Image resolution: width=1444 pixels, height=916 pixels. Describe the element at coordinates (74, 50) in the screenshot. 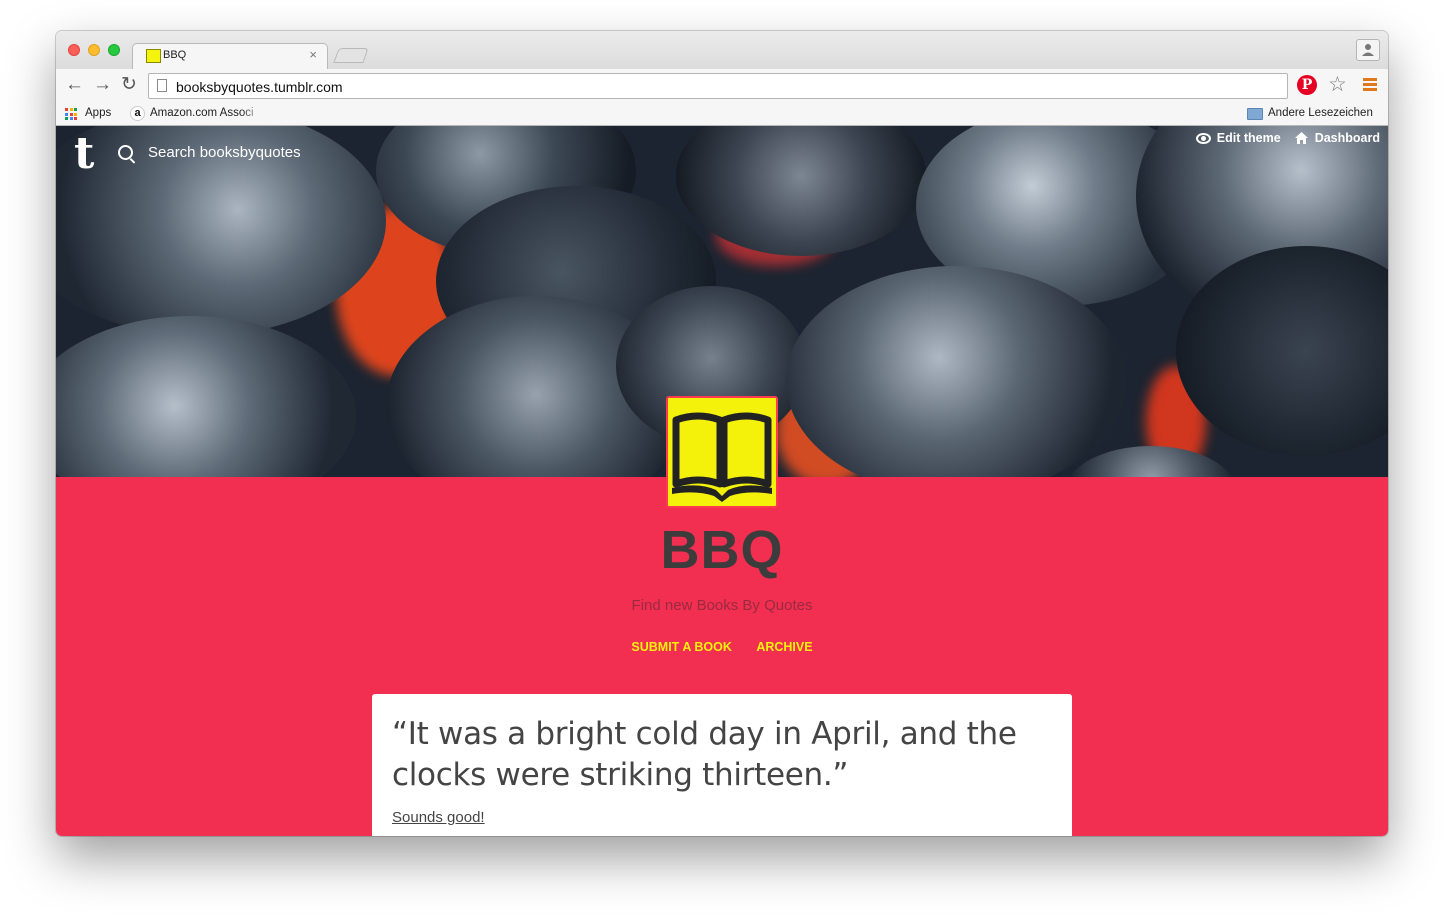

I see `close-window-button` at that location.